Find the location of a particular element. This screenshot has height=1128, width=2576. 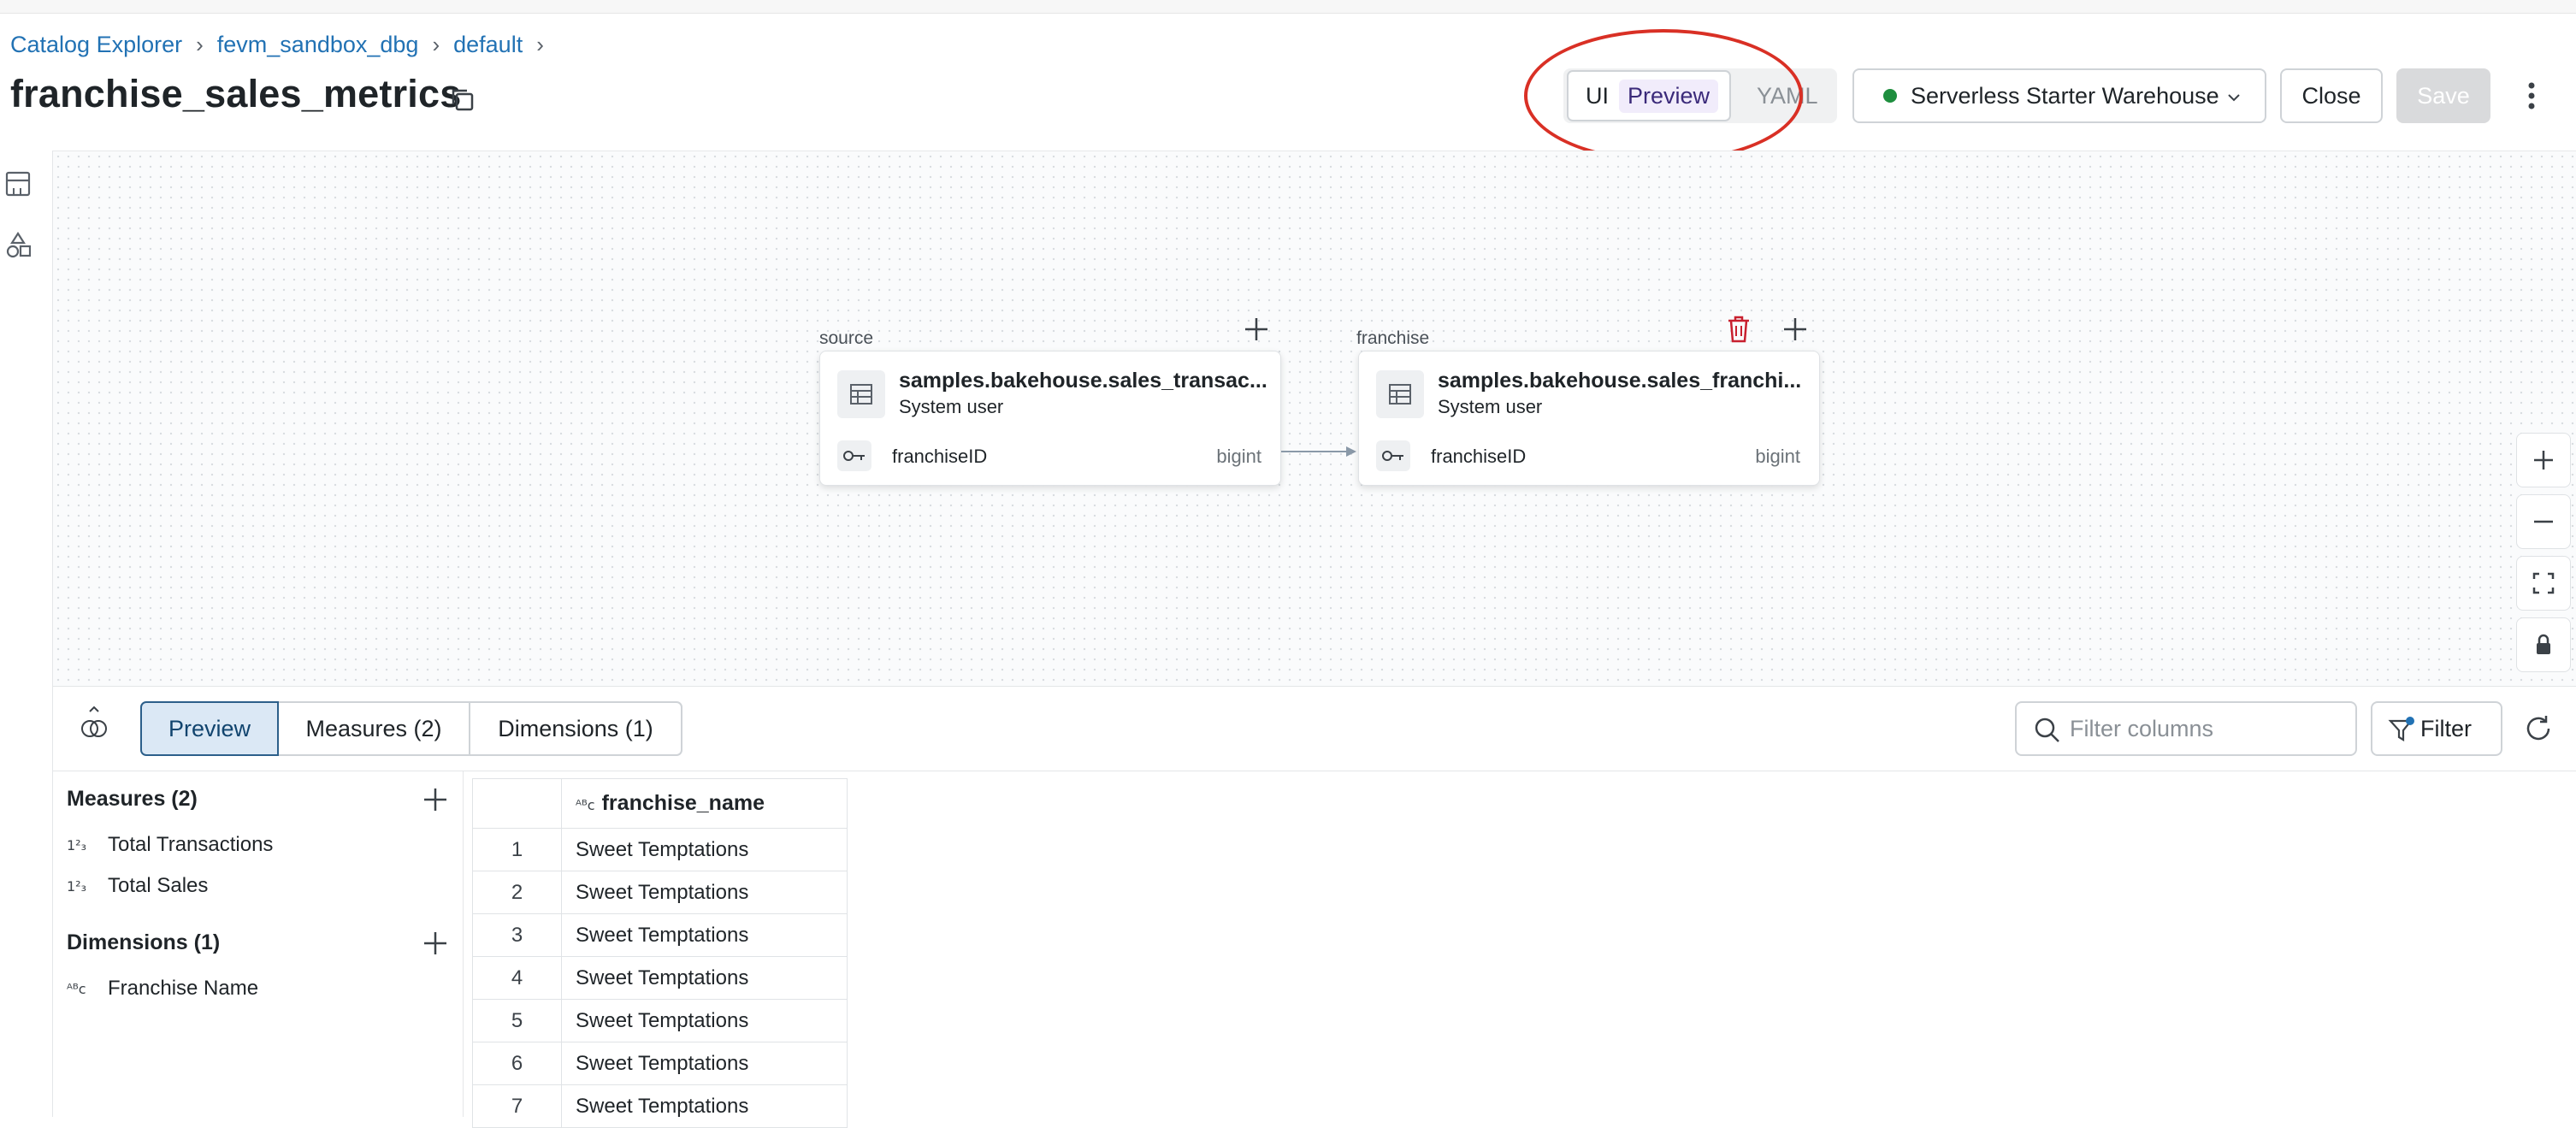

table-row: 7 Sweet Temptations is located at coordinates (660, 1106).